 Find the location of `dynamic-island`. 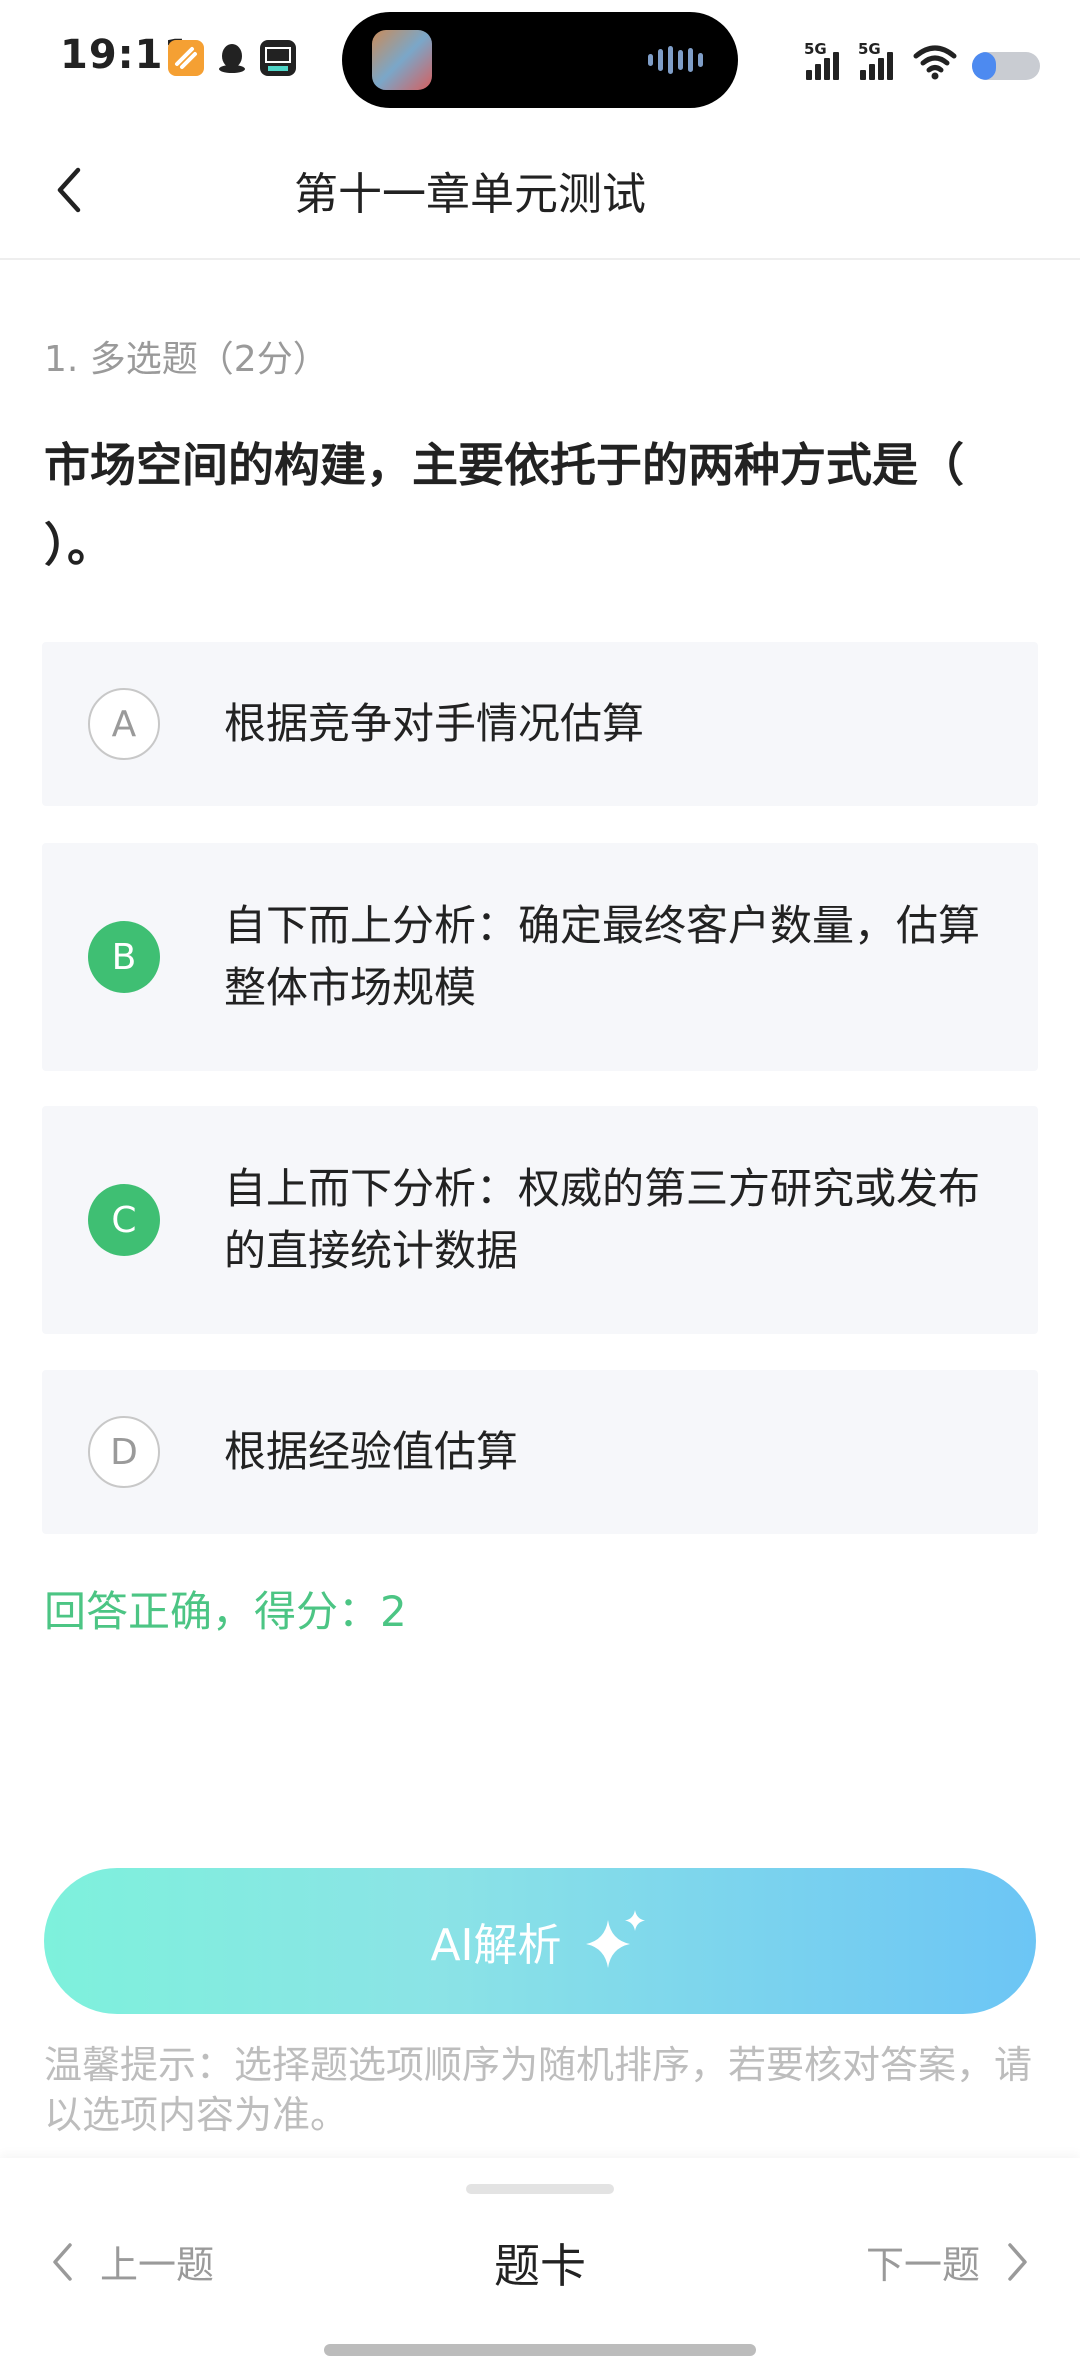

dynamic-island is located at coordinates (540, 60).